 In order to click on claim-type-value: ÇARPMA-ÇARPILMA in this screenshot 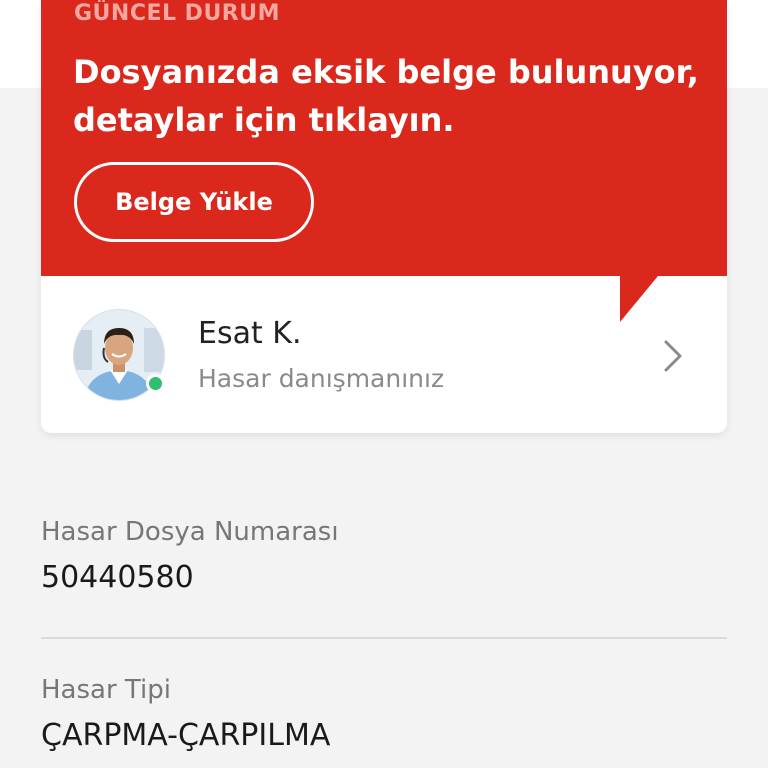, I will do `click(186, 735)`.